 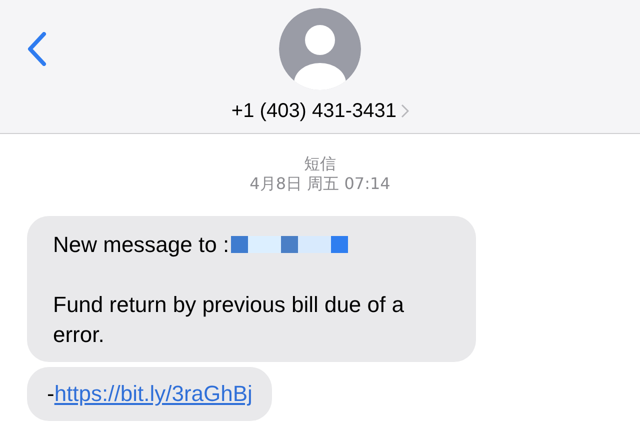 I want to click on chevron-right-icon, so click(x=404, y=111).